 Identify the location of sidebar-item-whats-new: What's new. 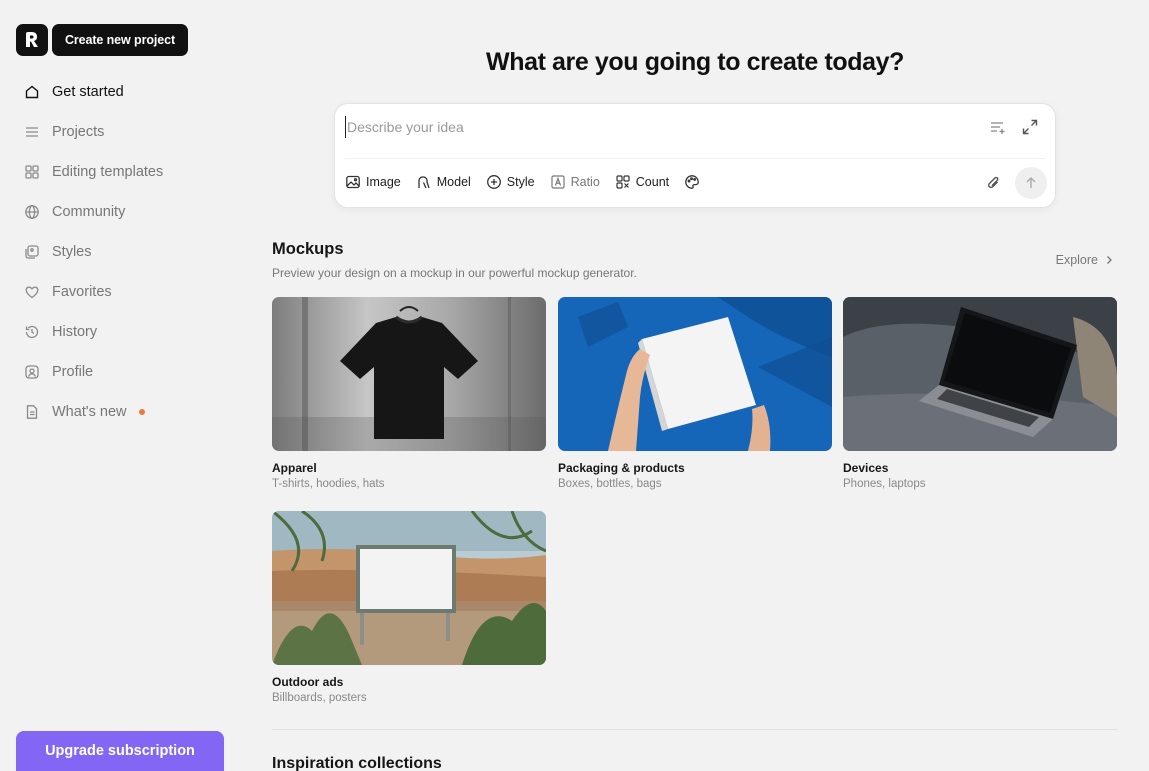
(121, 412).